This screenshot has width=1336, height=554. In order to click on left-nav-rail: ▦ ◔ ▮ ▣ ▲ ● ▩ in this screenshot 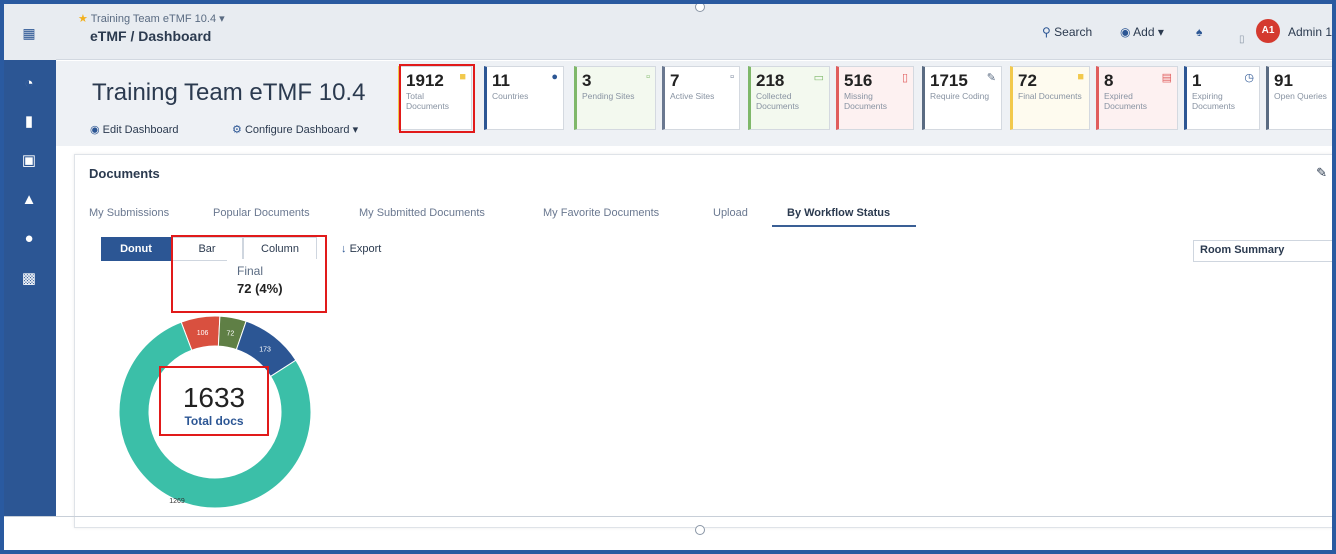, I will do `click(30, 260)`.